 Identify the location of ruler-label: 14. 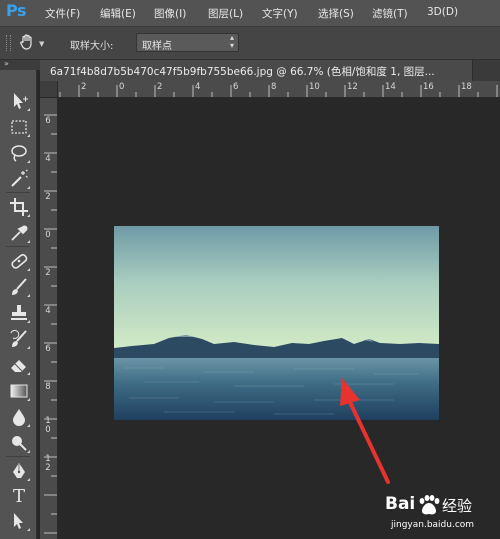
(390, 87).